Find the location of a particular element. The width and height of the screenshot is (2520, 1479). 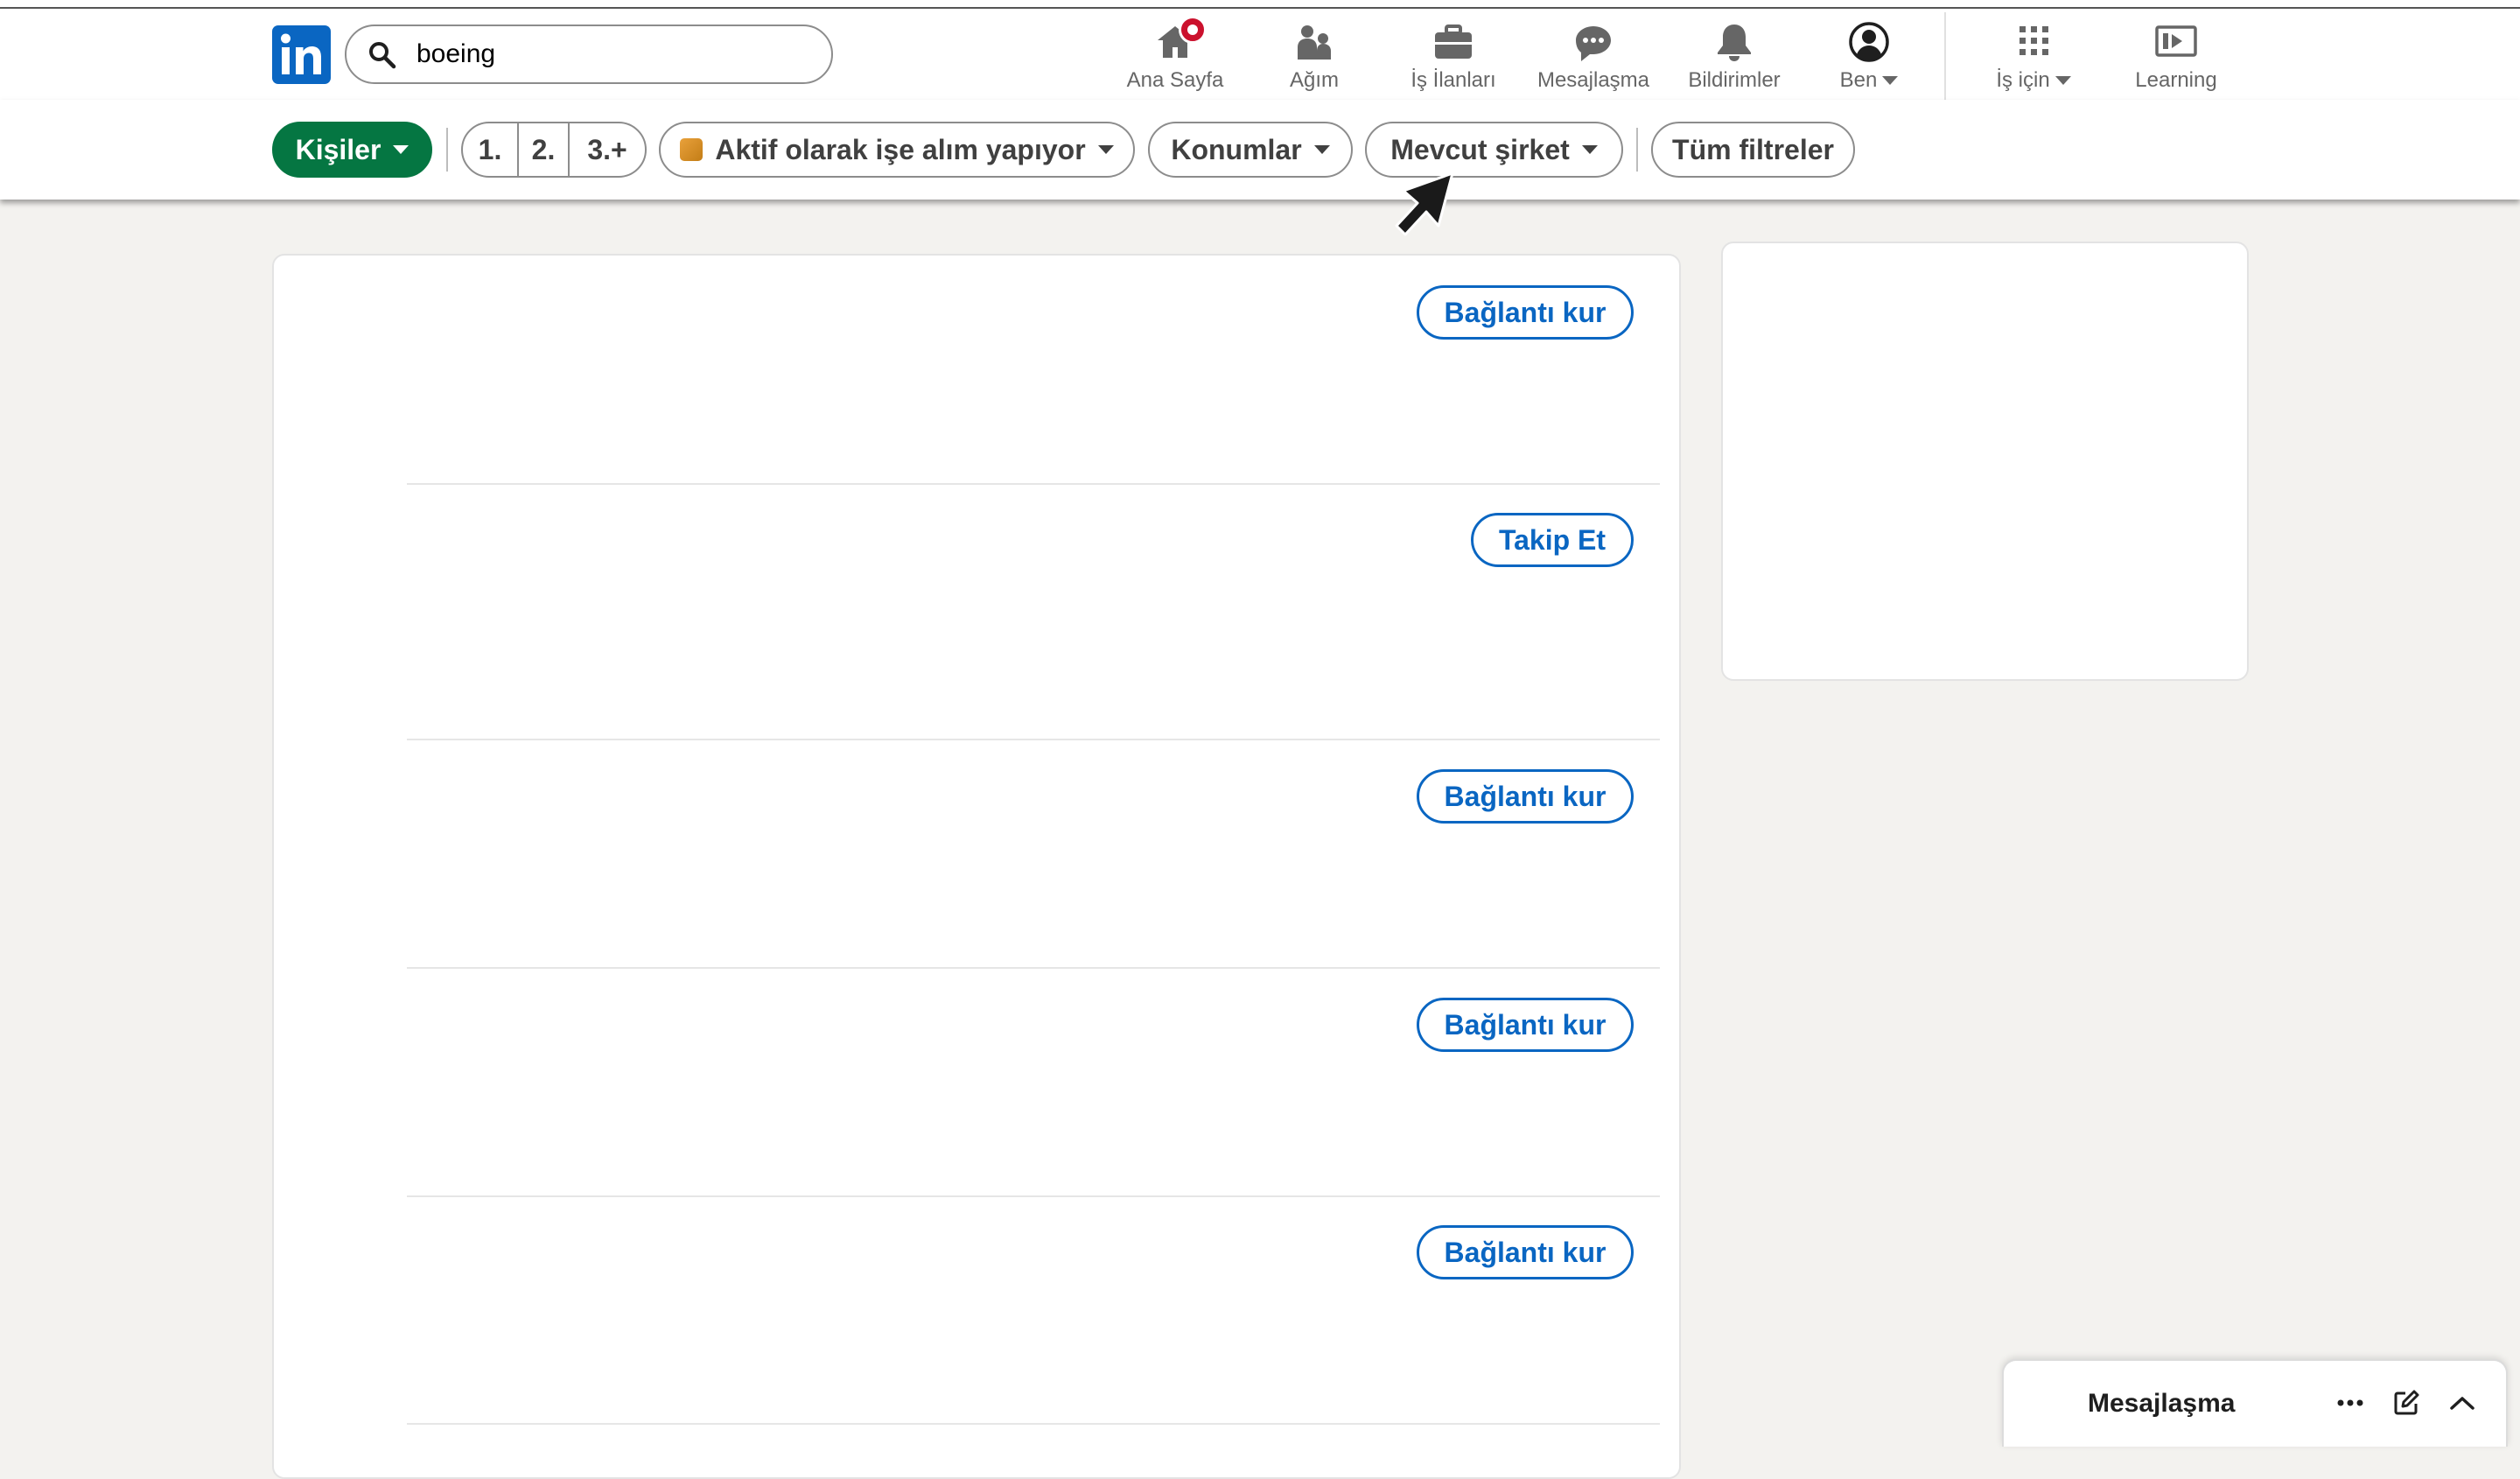

nav-business: İş için is located at coordinates (2034, 57).